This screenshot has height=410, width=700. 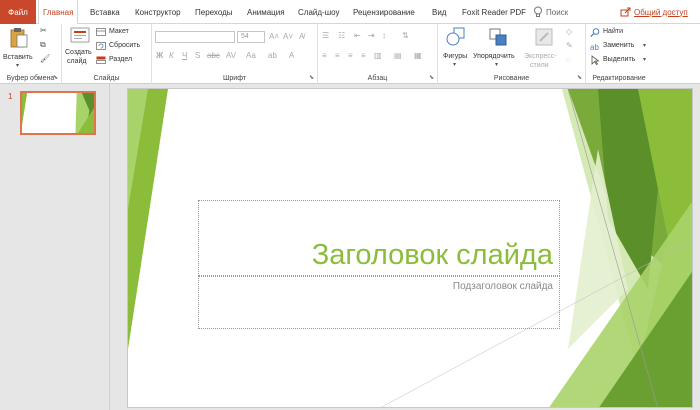 I want to click on slide-thumbnail, so click(x=58, y=113).